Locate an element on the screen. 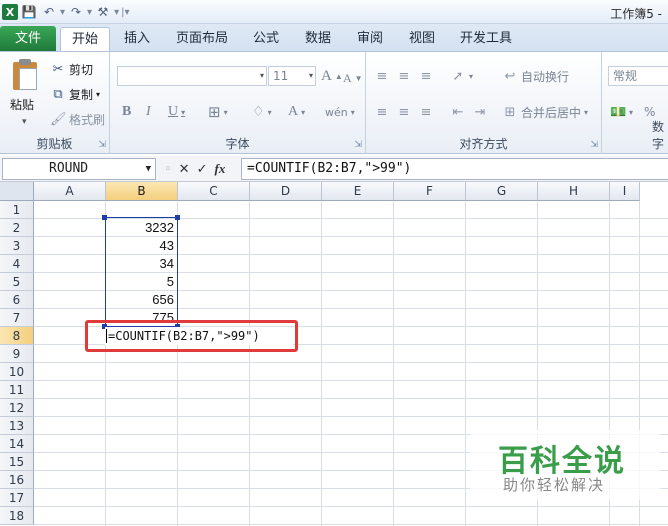 Image resolution: width=668 pixels, height=526 pixels. undo-dropdown-icon: ▾ is located at coordinates (62, 12).